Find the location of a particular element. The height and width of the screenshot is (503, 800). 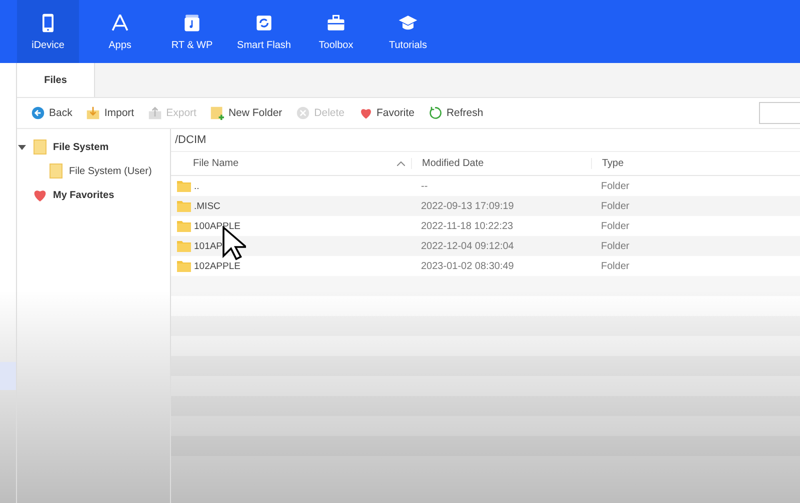

nav-tab: Tutorials is located at coordinates (408, 31).